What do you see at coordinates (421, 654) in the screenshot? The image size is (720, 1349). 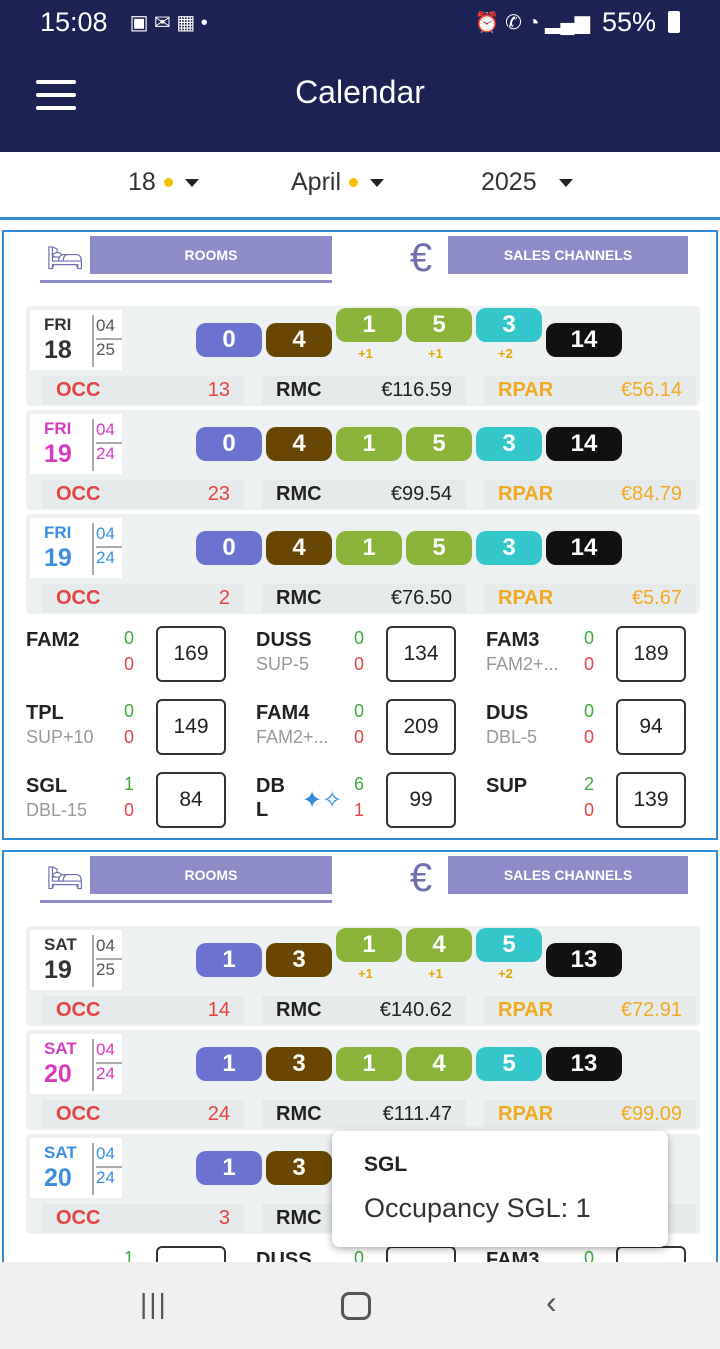 I see `room-price-box: 134` at bounding box center [421, 654].